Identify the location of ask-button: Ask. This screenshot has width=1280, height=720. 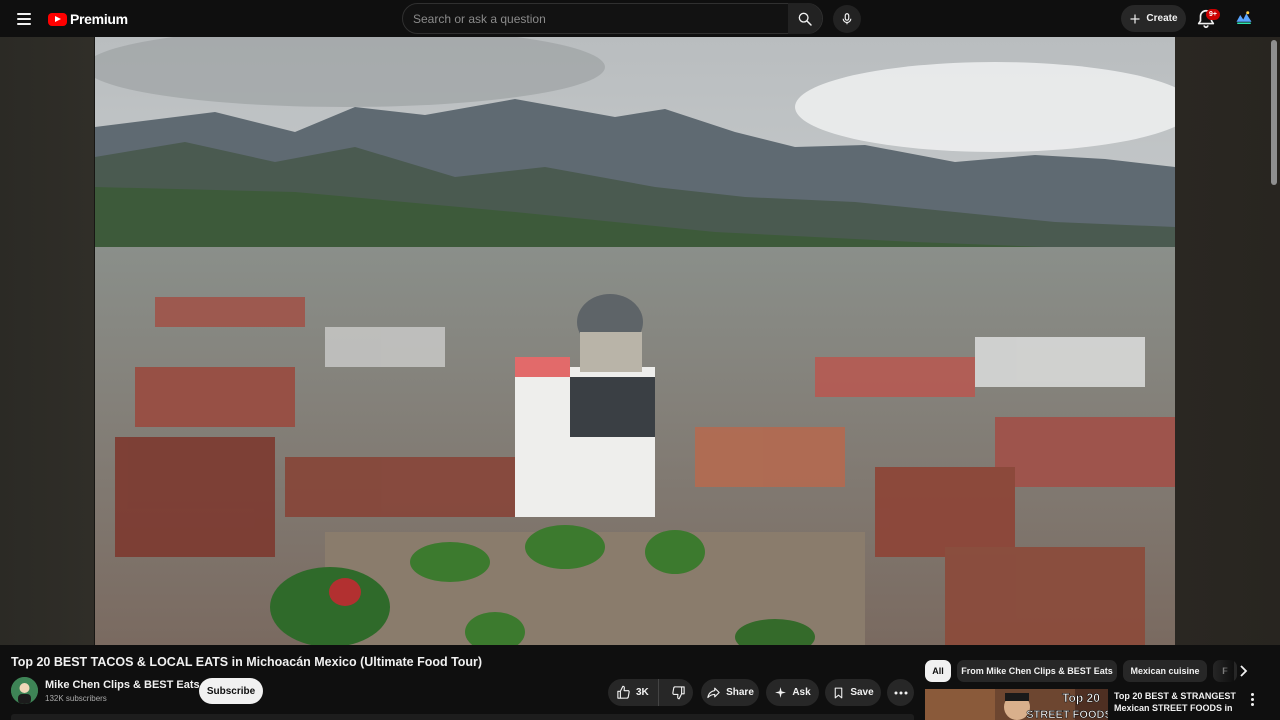
(792, 692).